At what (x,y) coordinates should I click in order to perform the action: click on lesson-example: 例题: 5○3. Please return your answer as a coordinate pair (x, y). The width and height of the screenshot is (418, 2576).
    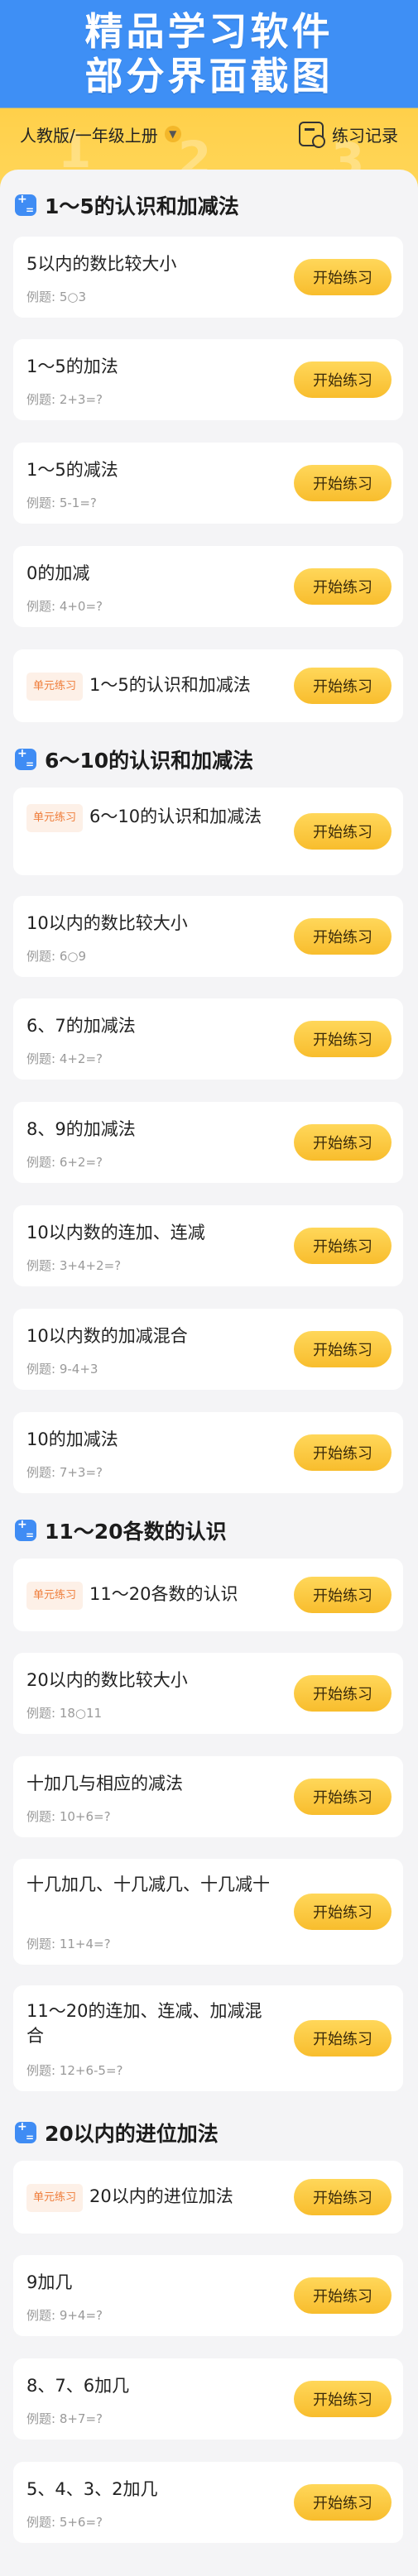
    Looking at the image, I should click on (56, 297).